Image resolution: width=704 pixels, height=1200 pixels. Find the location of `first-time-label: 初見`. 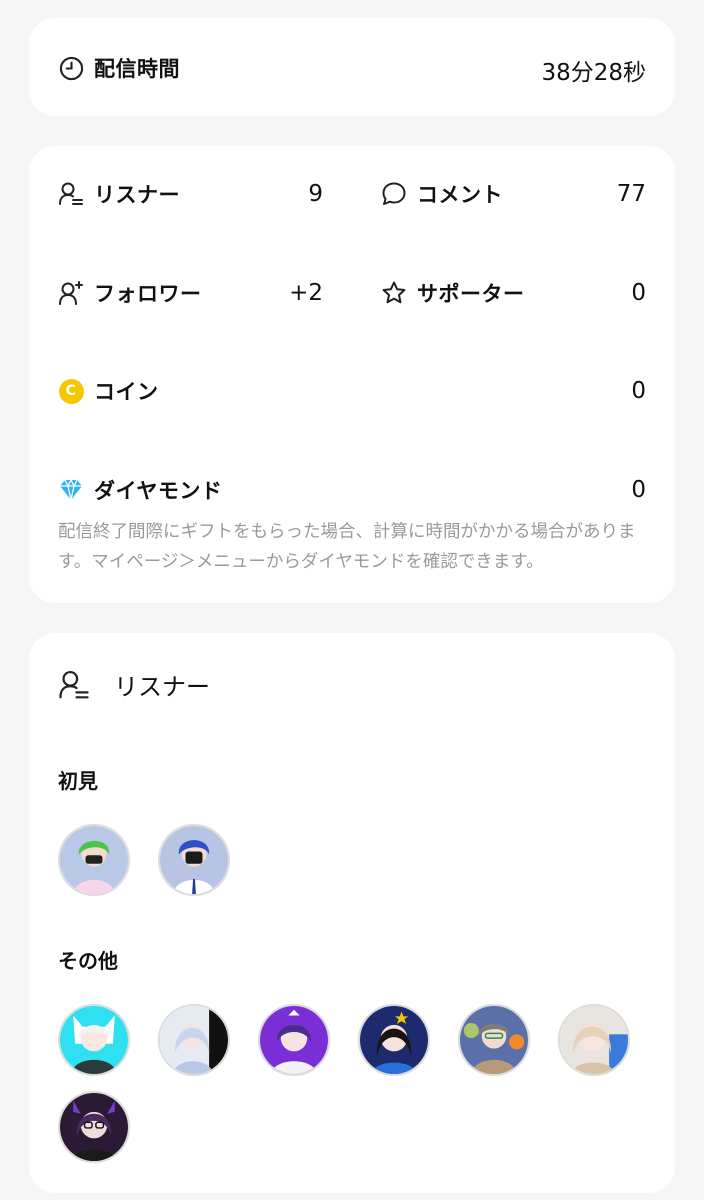

first-time-label: 初見 is located at coordinates (78, 781).